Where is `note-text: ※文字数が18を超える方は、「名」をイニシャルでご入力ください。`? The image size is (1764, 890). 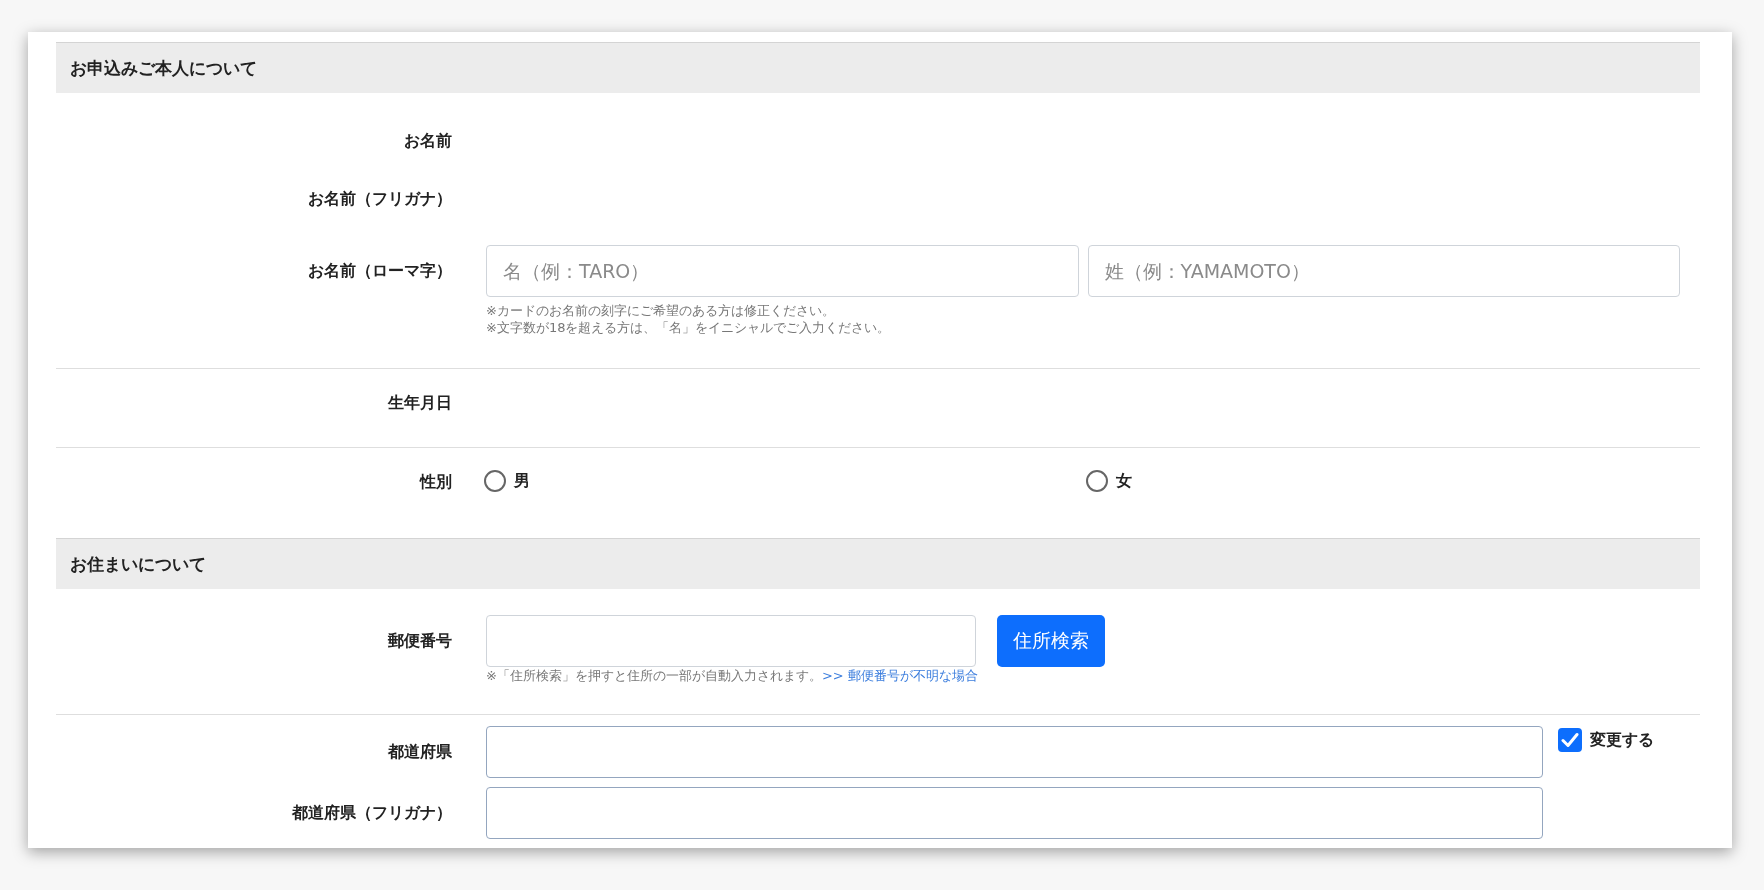
note-text: ※文字数が18を超える方は、「名」をイニシャルでご入力ください。 is located at coordinates (689, 327).